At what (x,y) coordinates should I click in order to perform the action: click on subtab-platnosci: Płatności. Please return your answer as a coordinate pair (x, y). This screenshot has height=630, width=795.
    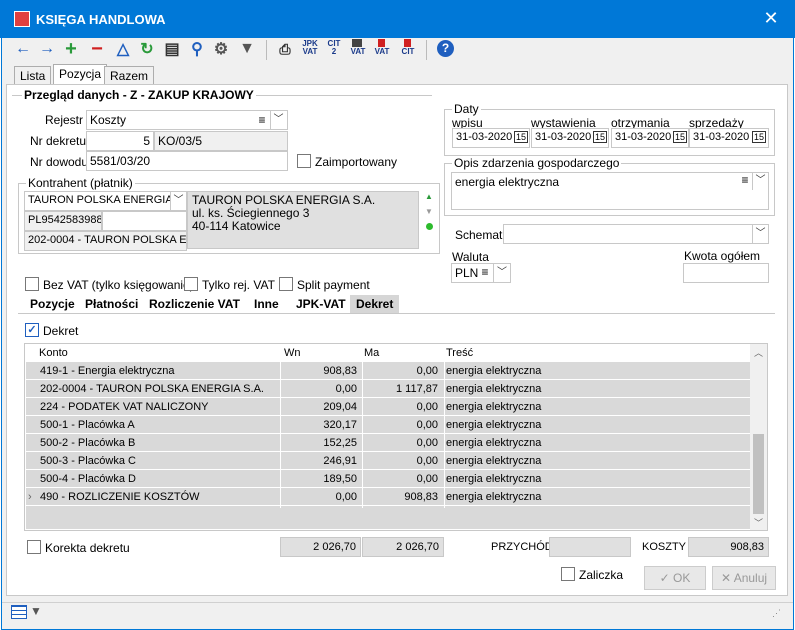
    Looking at the image, I should click on (111, 304).